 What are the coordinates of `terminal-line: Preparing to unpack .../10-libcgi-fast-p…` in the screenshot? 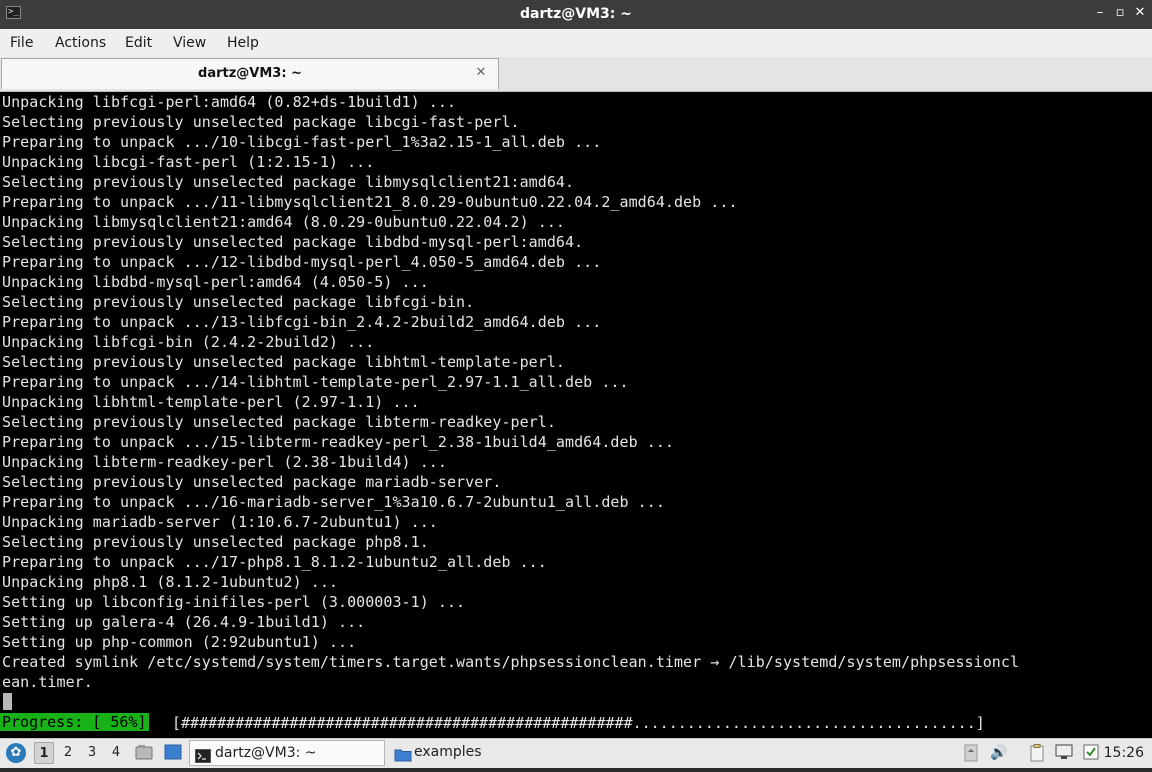 It's located at (302, 142).